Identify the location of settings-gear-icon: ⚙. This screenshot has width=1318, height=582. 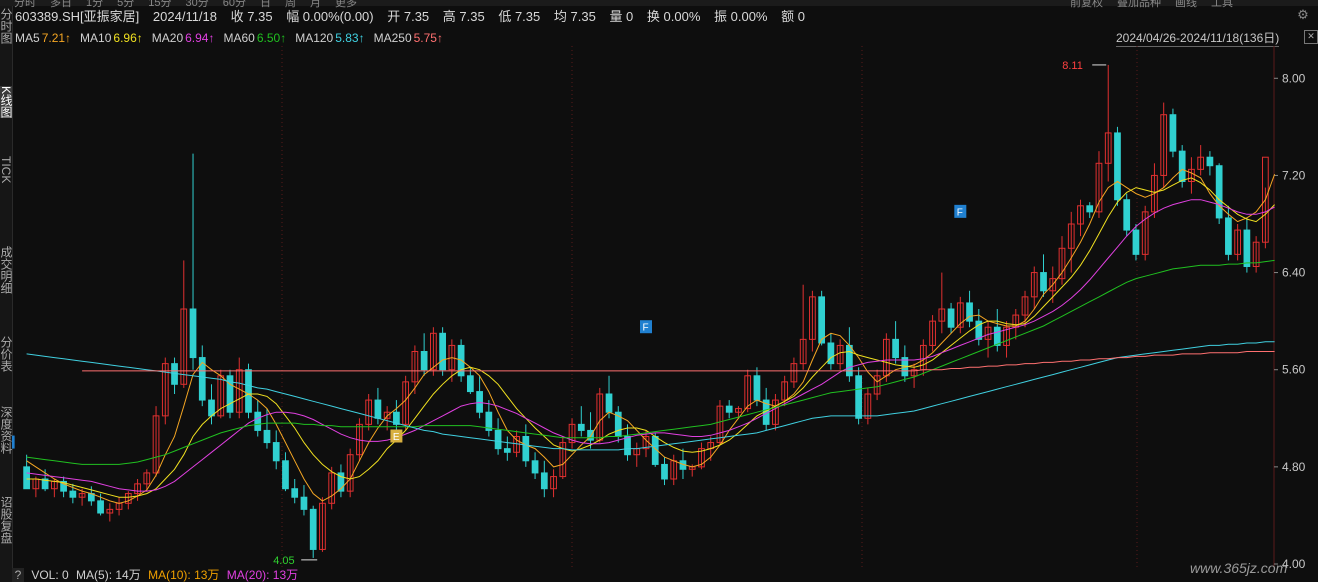
(1303, 15).